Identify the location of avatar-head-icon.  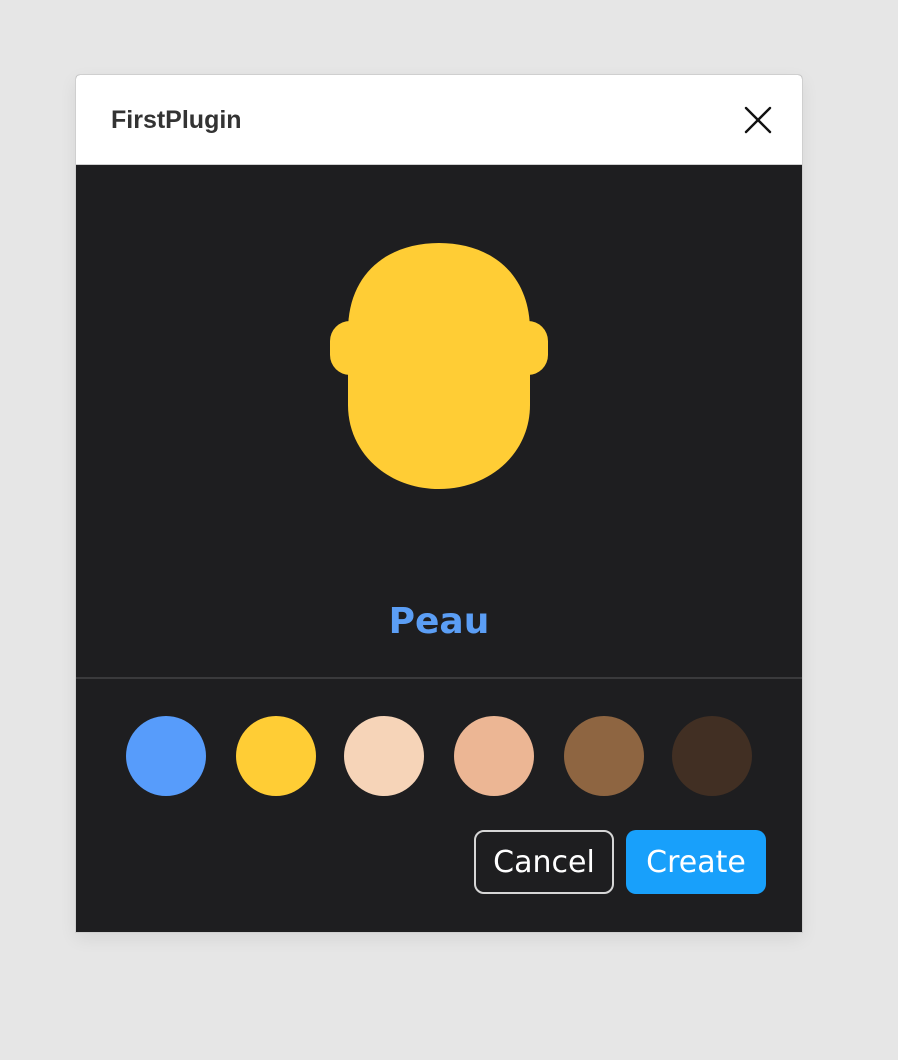
(439, 366).